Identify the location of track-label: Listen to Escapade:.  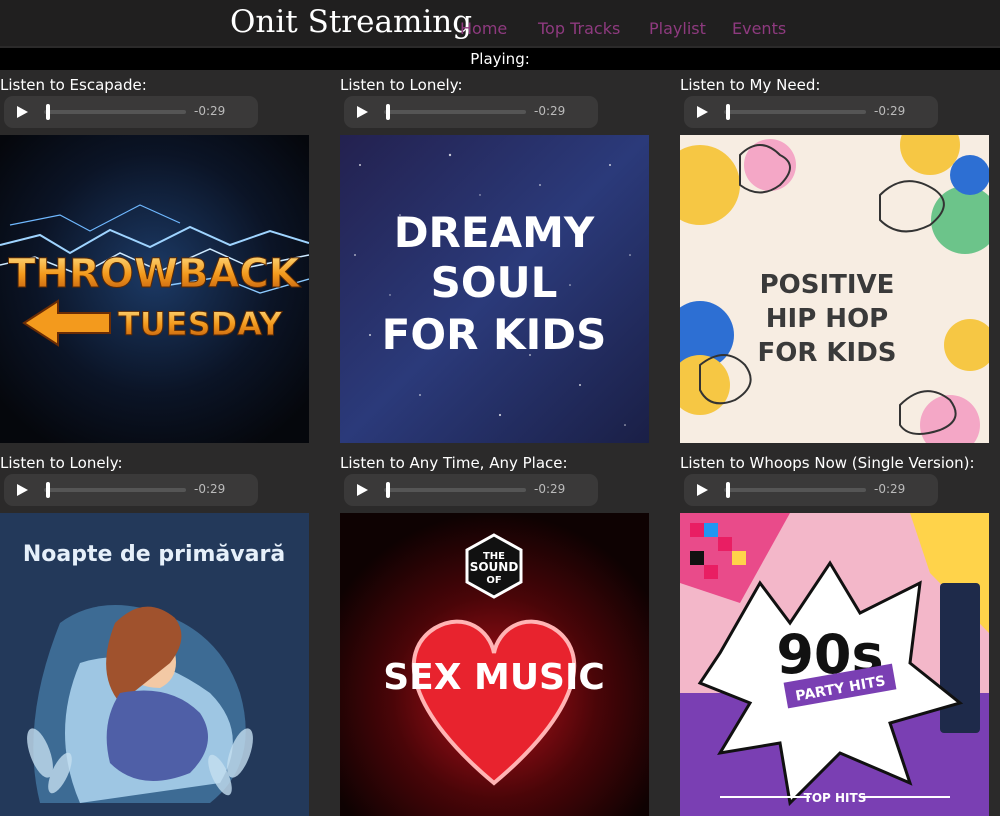
(73, 85).